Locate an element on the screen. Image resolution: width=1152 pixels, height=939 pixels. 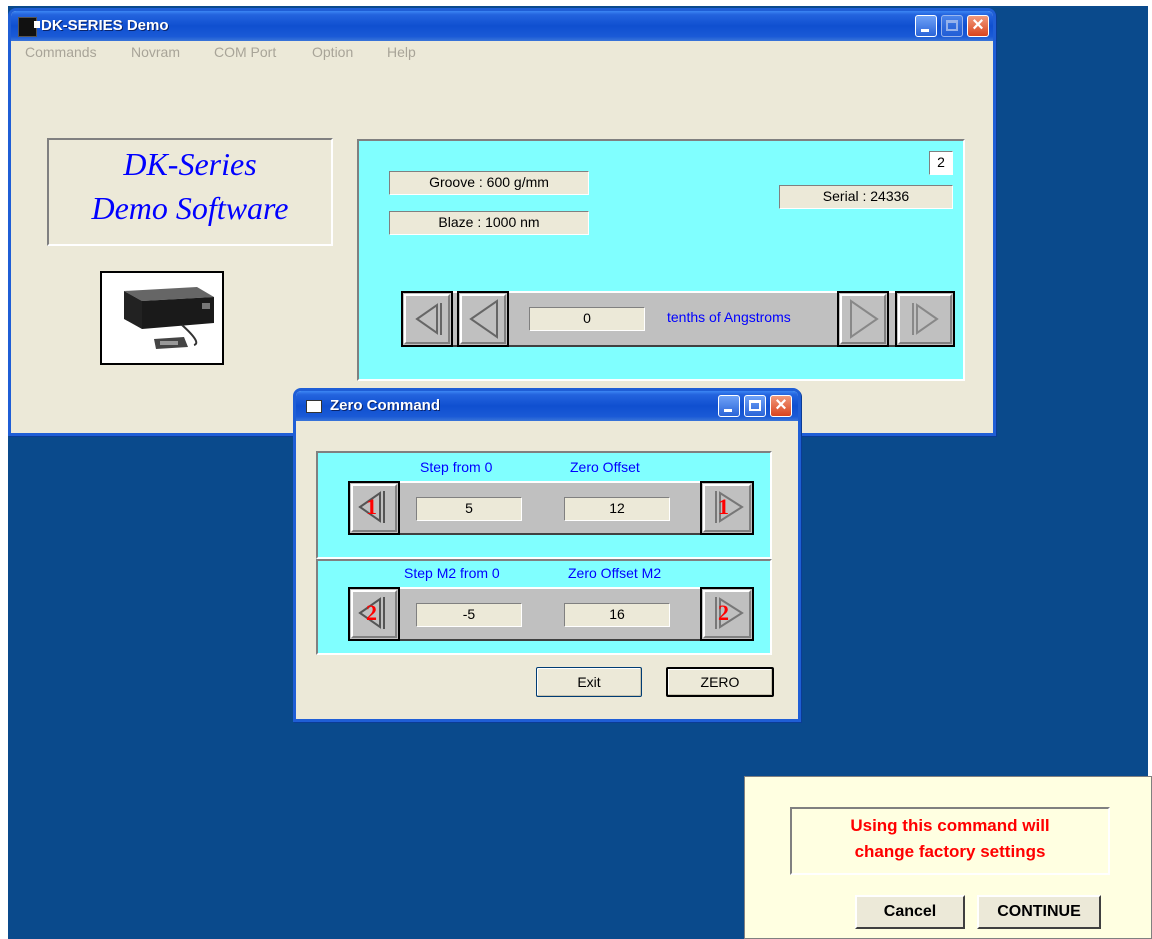
logo-line-1: DK-Series is located at coordinates (190, 164).